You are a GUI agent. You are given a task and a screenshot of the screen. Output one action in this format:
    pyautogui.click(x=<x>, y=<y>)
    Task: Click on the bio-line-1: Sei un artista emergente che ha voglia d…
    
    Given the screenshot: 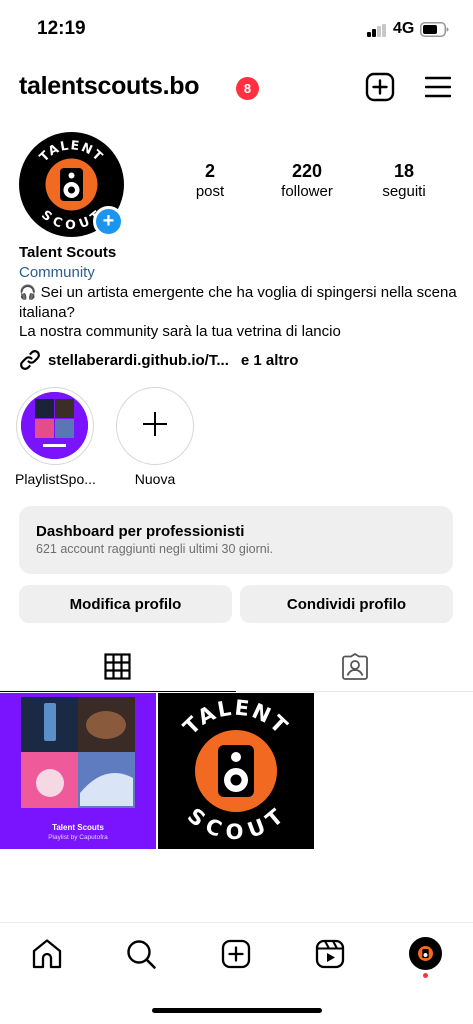 What is the action you would take?
    pyautogui.click(x=238, y=302)
    